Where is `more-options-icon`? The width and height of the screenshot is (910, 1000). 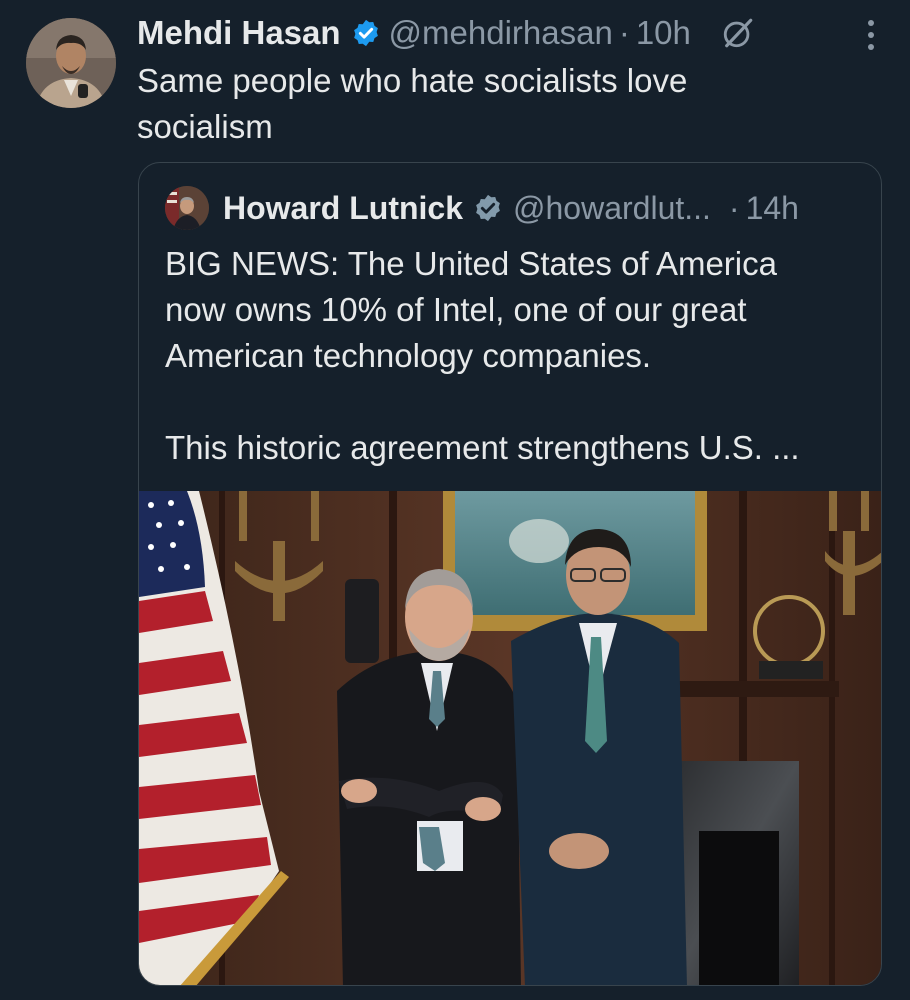
more-options-icon is located at coordinates (871, 35).